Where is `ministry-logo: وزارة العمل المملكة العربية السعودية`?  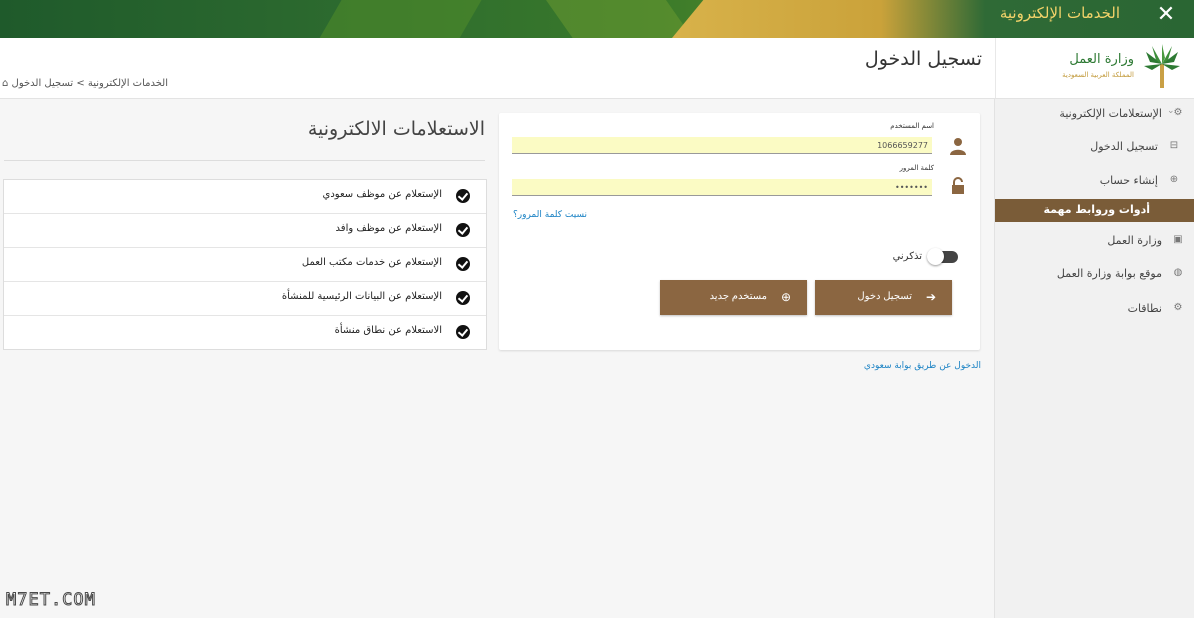
ministry-logo: وزارة العمل المملكة العربية السعودية is located at coordinates (1094, 68).